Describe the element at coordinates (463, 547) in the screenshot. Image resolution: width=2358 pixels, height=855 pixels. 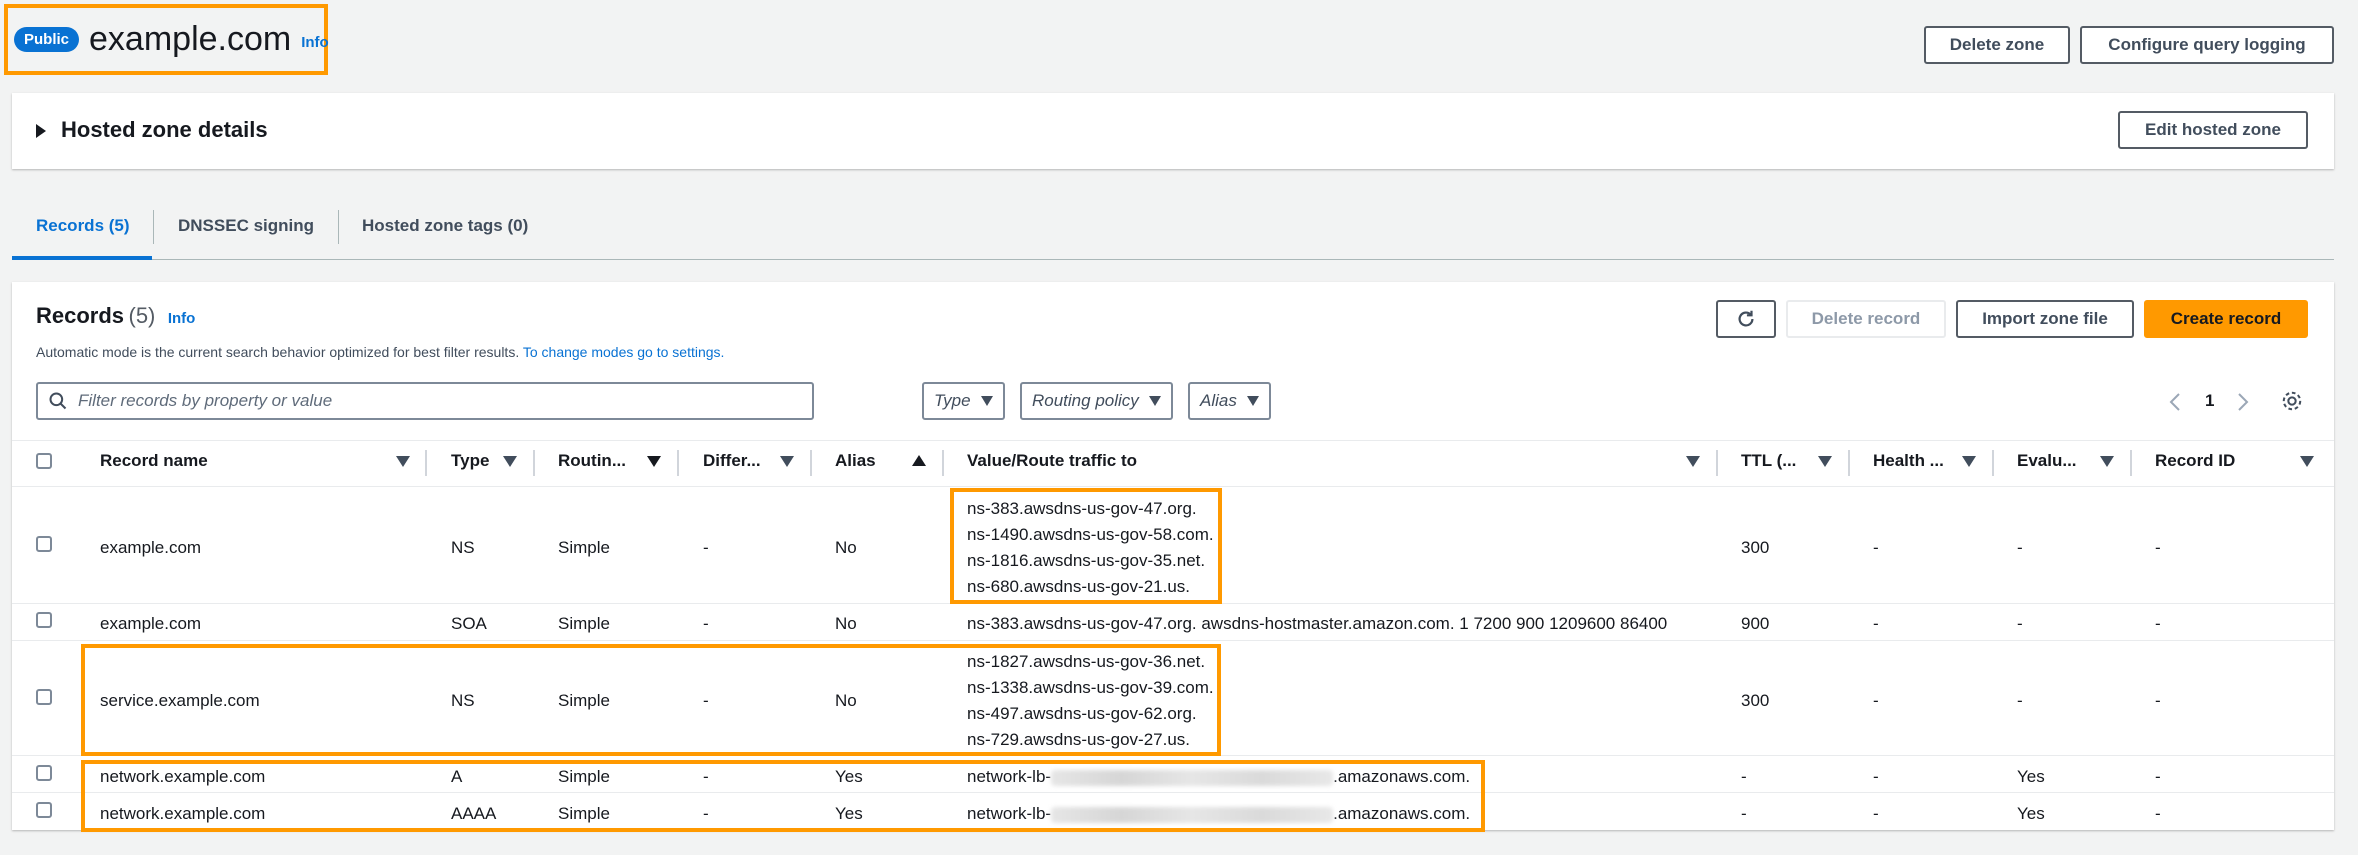
I see `type-cell: NS` at that location.